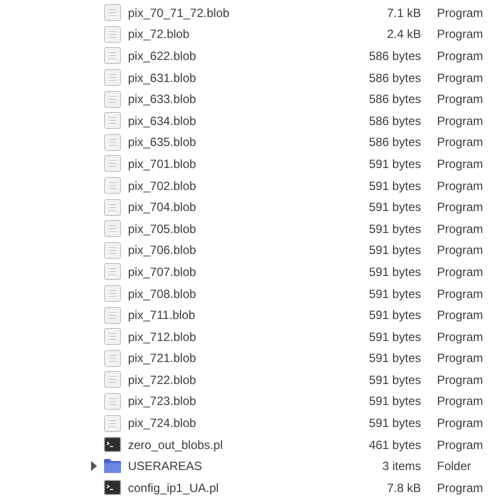 The height and width of the screenshot is (500, 500). I want to click on file-name: pix_724.blob, so click(222, 423).